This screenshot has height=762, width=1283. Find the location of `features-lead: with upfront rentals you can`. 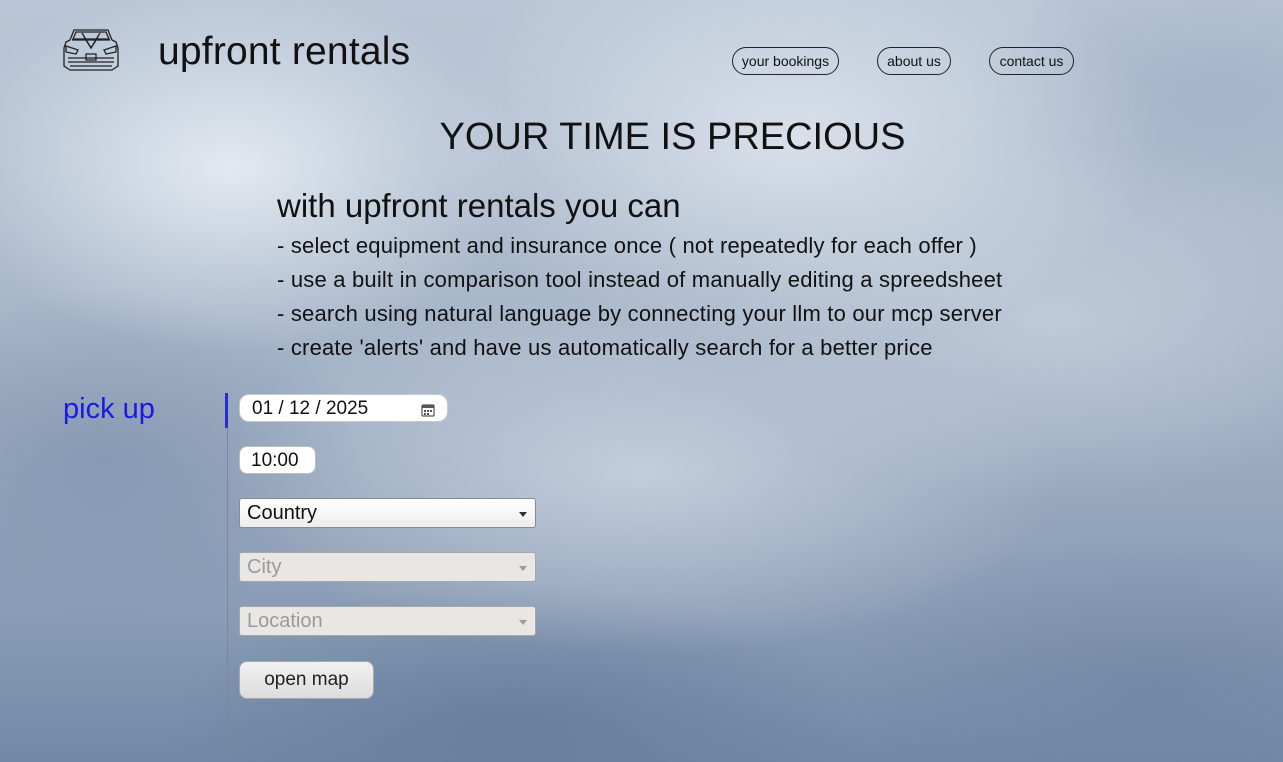

features-lead: with upfront rentals you can is located at coordinates (479, 205).